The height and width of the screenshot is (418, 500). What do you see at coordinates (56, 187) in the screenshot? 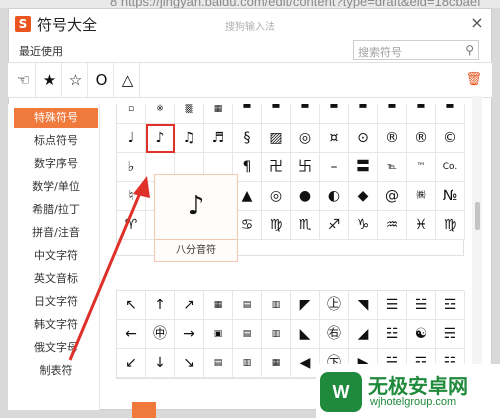
I see `sidebar-item-math: 数学/单位` at bounding box center [56, 187].